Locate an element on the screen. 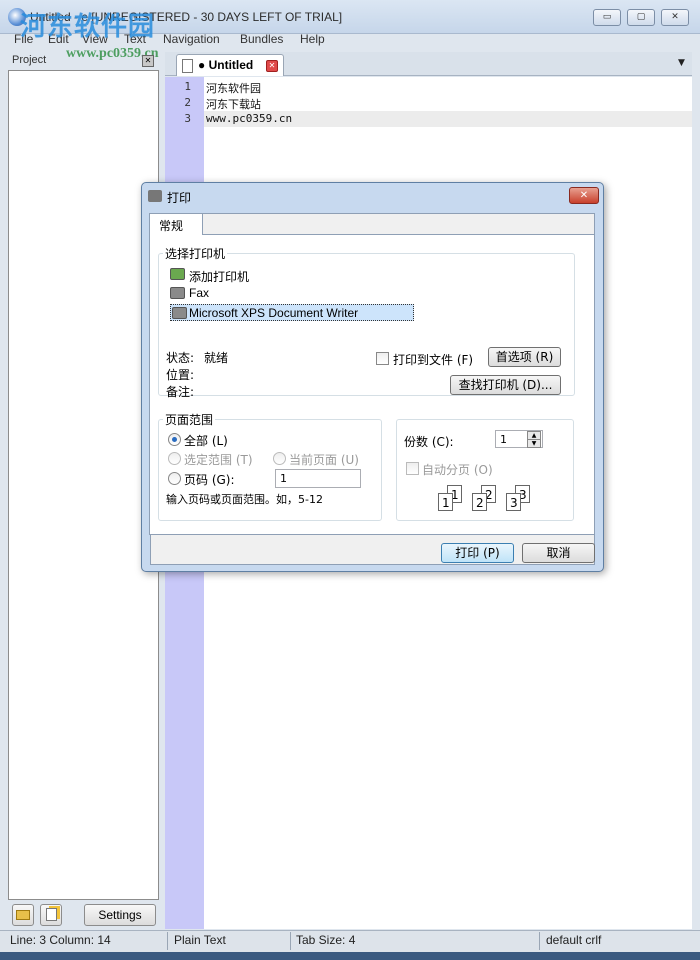  range-pages-label: 页码 (G): is located at coordinates (209, 480).